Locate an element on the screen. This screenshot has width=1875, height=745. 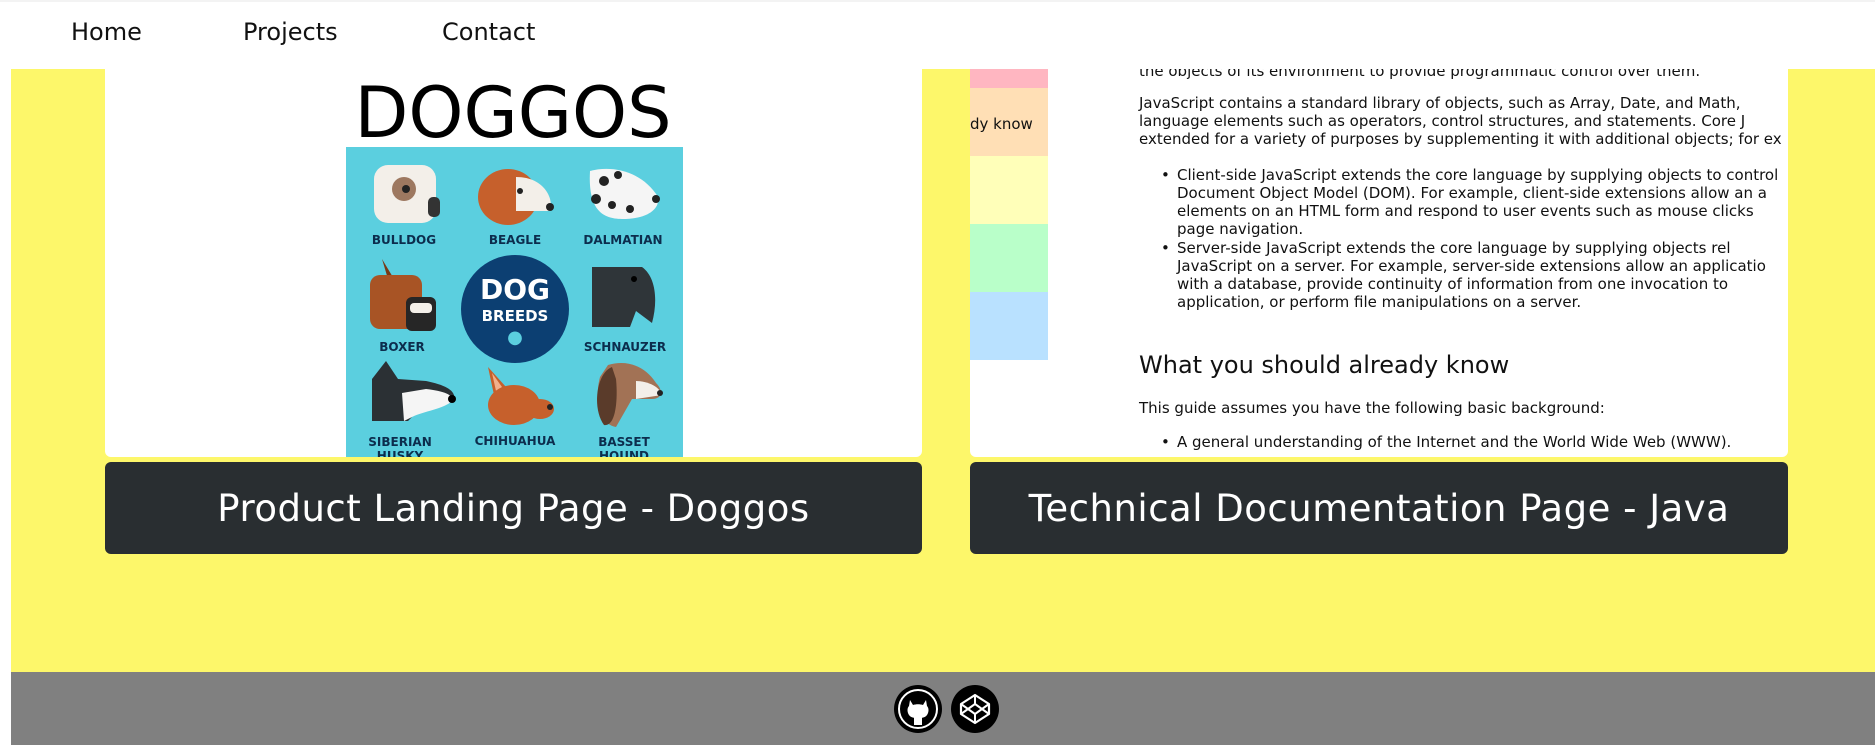
doggos-title: DOGGOS is located at coordinates (513, 113).